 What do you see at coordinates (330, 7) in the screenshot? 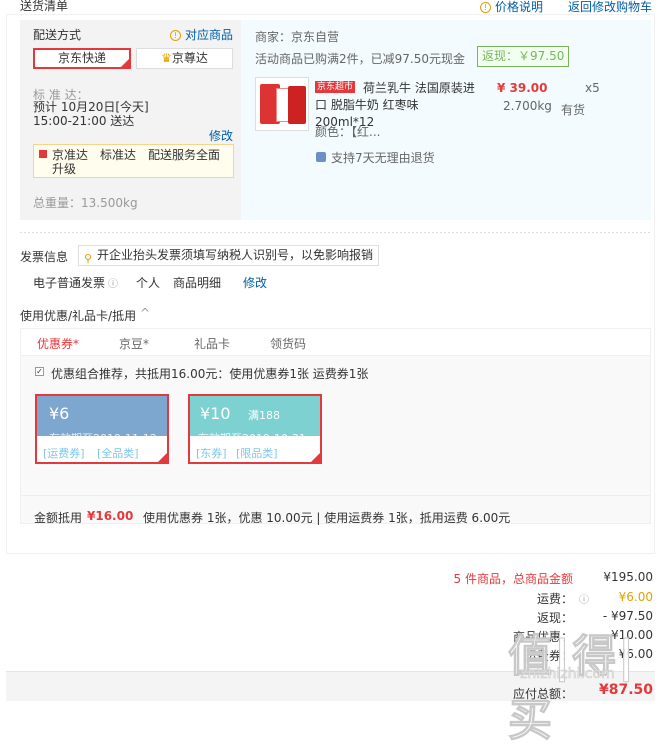
I see `checkout-header: 送货清单 ! 价格说明 返回修改购物车` at bounding box center [330, 7].